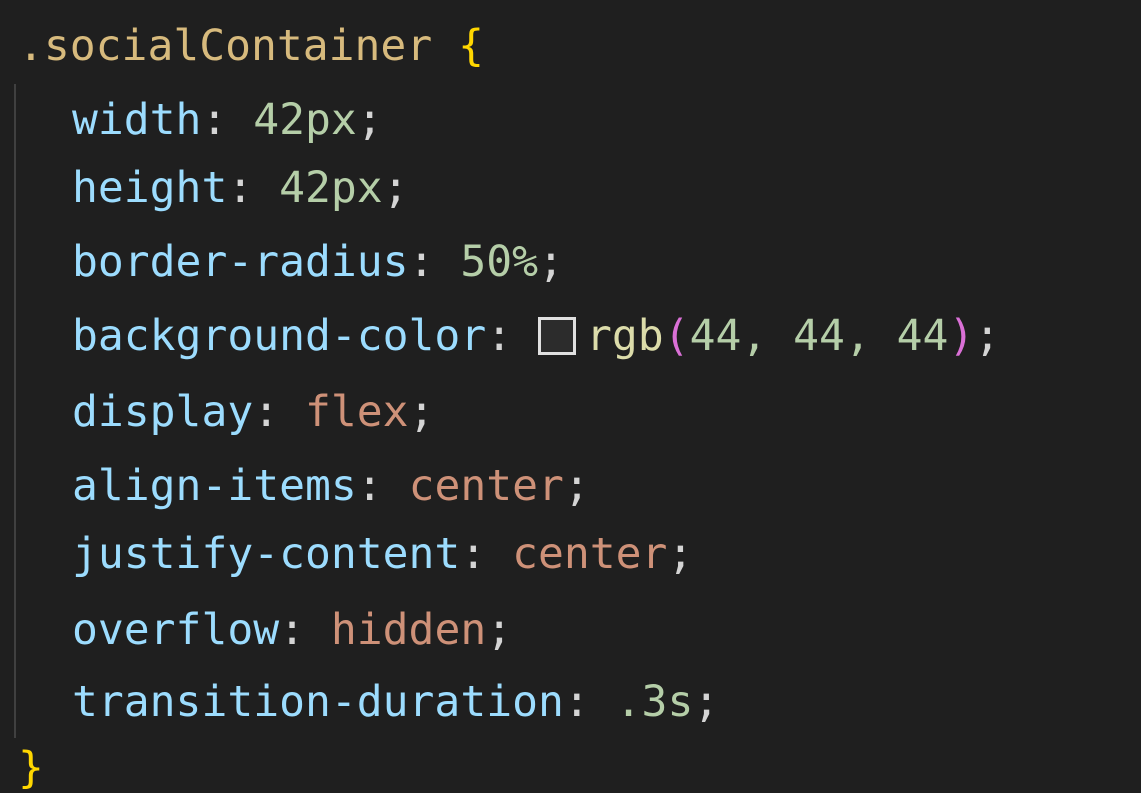  I want to click on css-property: width, so click(137, 120).